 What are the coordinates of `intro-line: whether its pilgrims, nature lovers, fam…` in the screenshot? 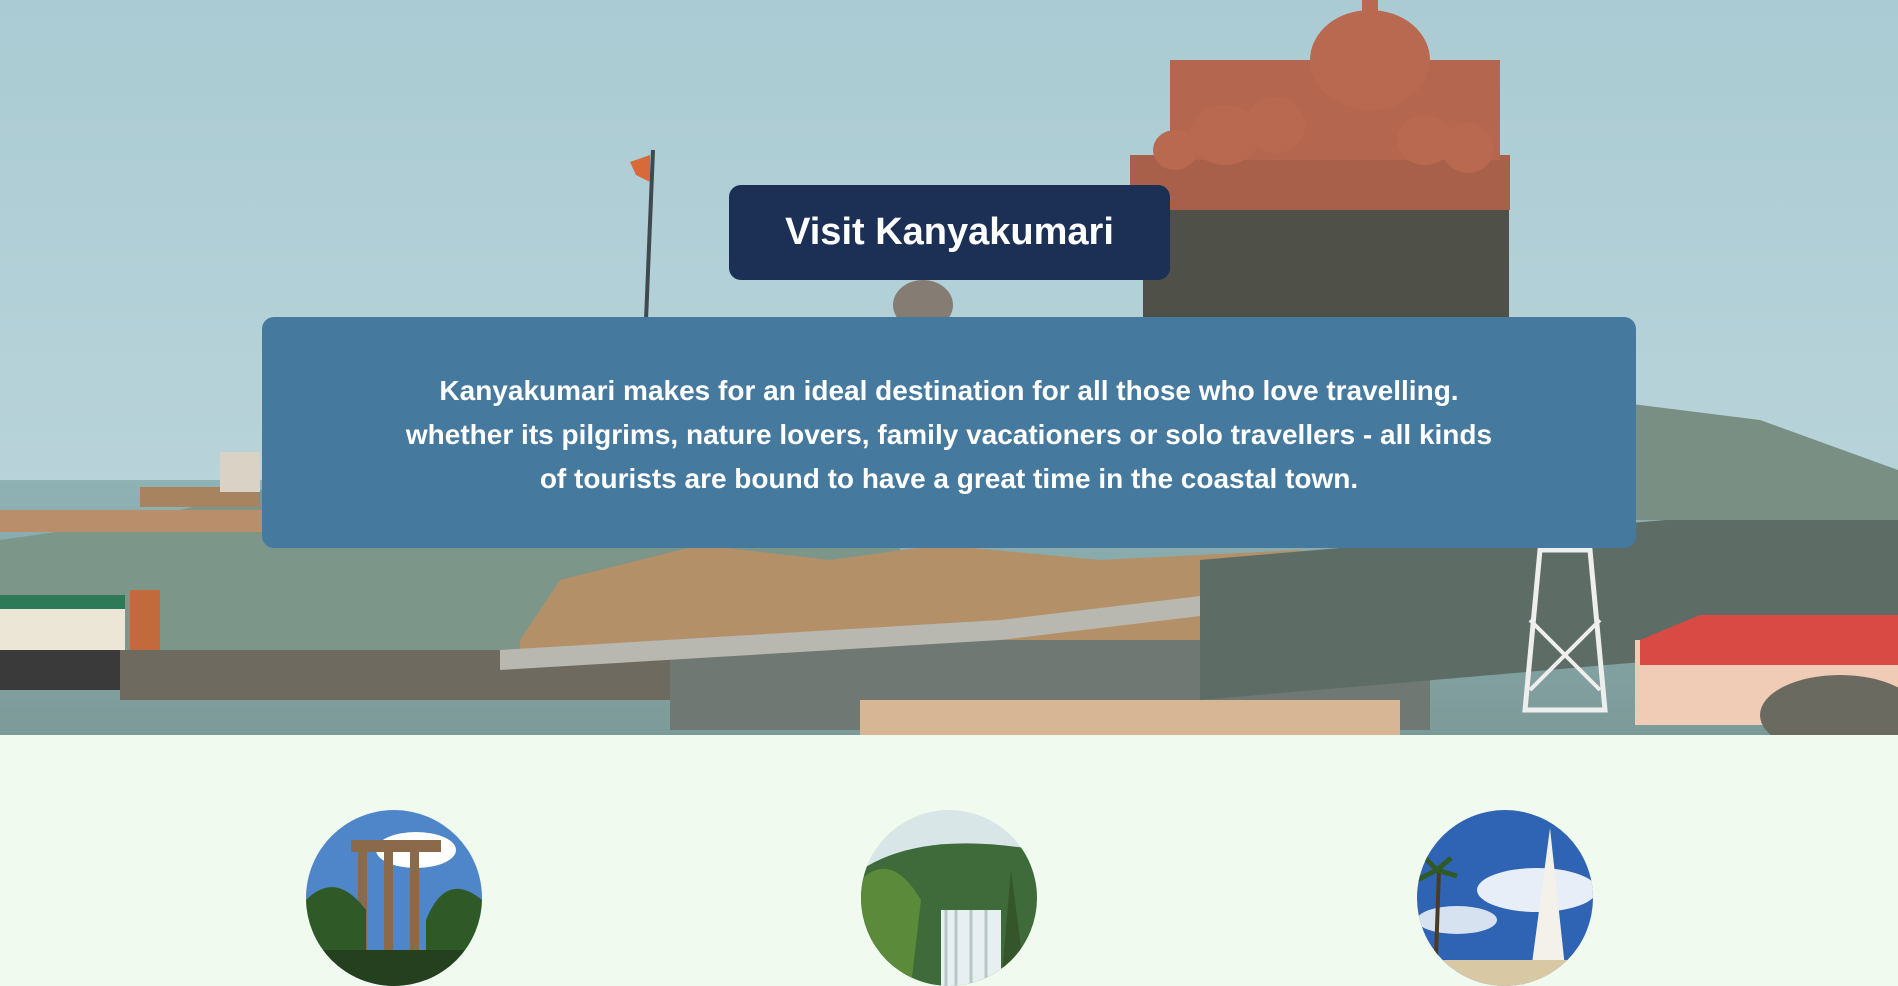 It's located at (949, 434).